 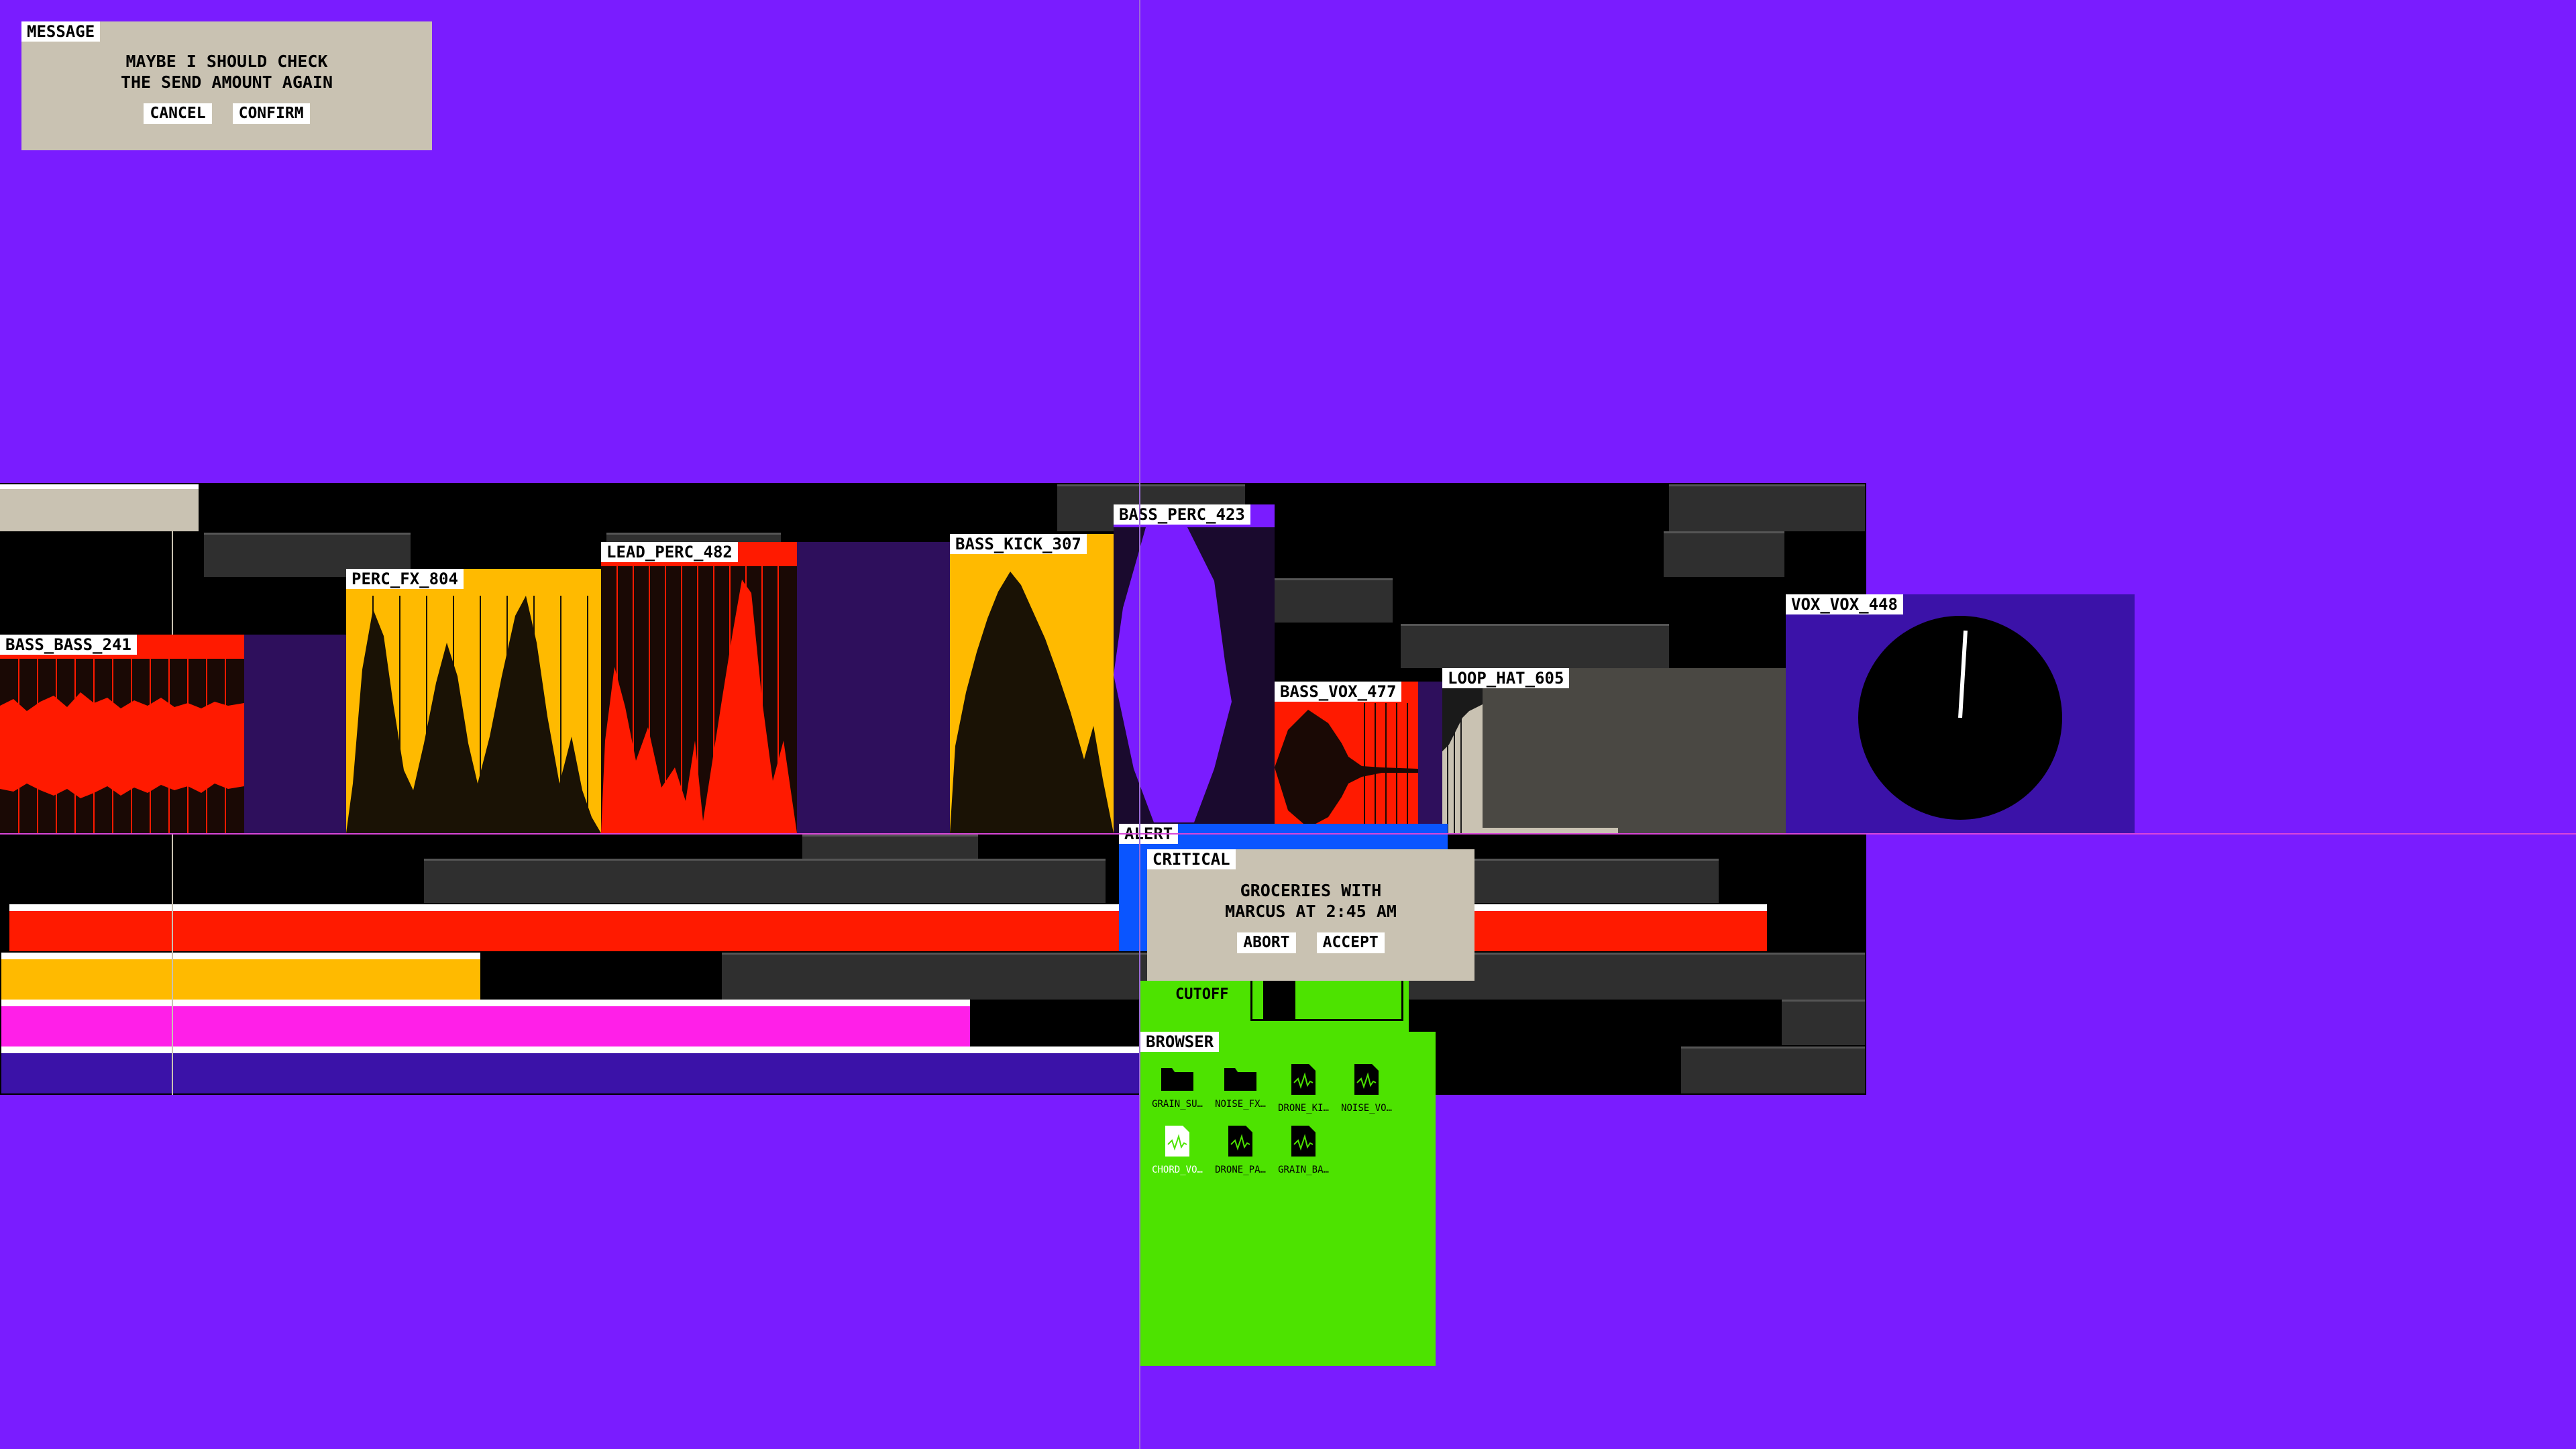 What do you see at coordinates (1326, 1001) in the screenshot?
I see `cutoff-slider` at bounding box center [1326, 1001].